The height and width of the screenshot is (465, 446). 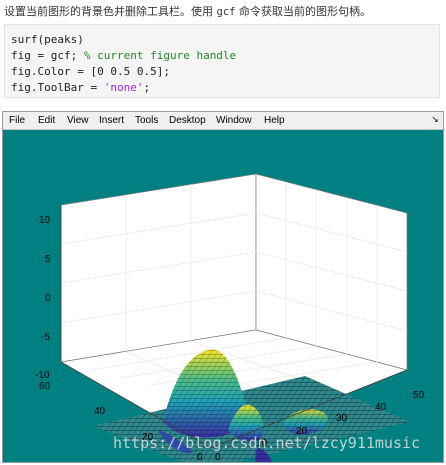 What do you see at coordinates (45, 337) in the screenshot?
I see `z-tick: -5` at bounding box center [45, 337].